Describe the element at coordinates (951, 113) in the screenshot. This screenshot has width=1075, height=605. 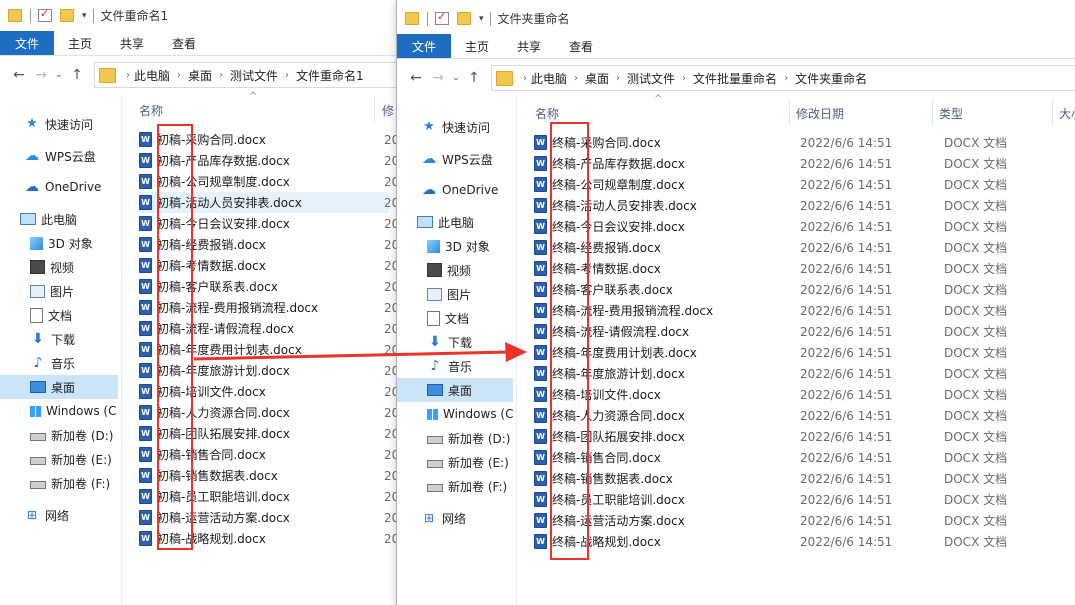
I see `column-header-type: 类型` at that location.